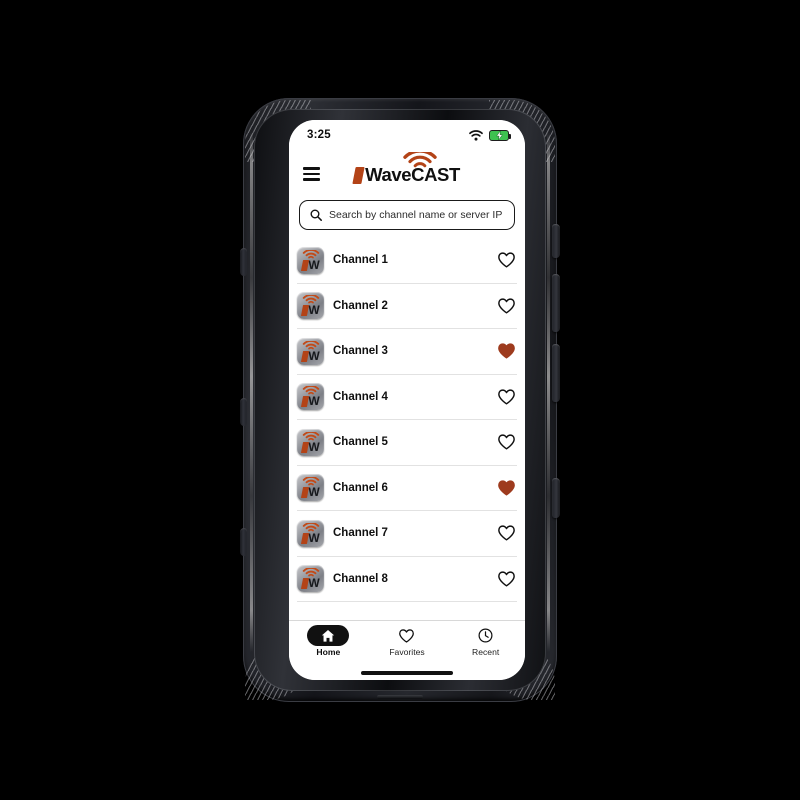 The width and height of the screenshot is (800, 800). I want to click on nav-item-home: Home, so click(328, 641).